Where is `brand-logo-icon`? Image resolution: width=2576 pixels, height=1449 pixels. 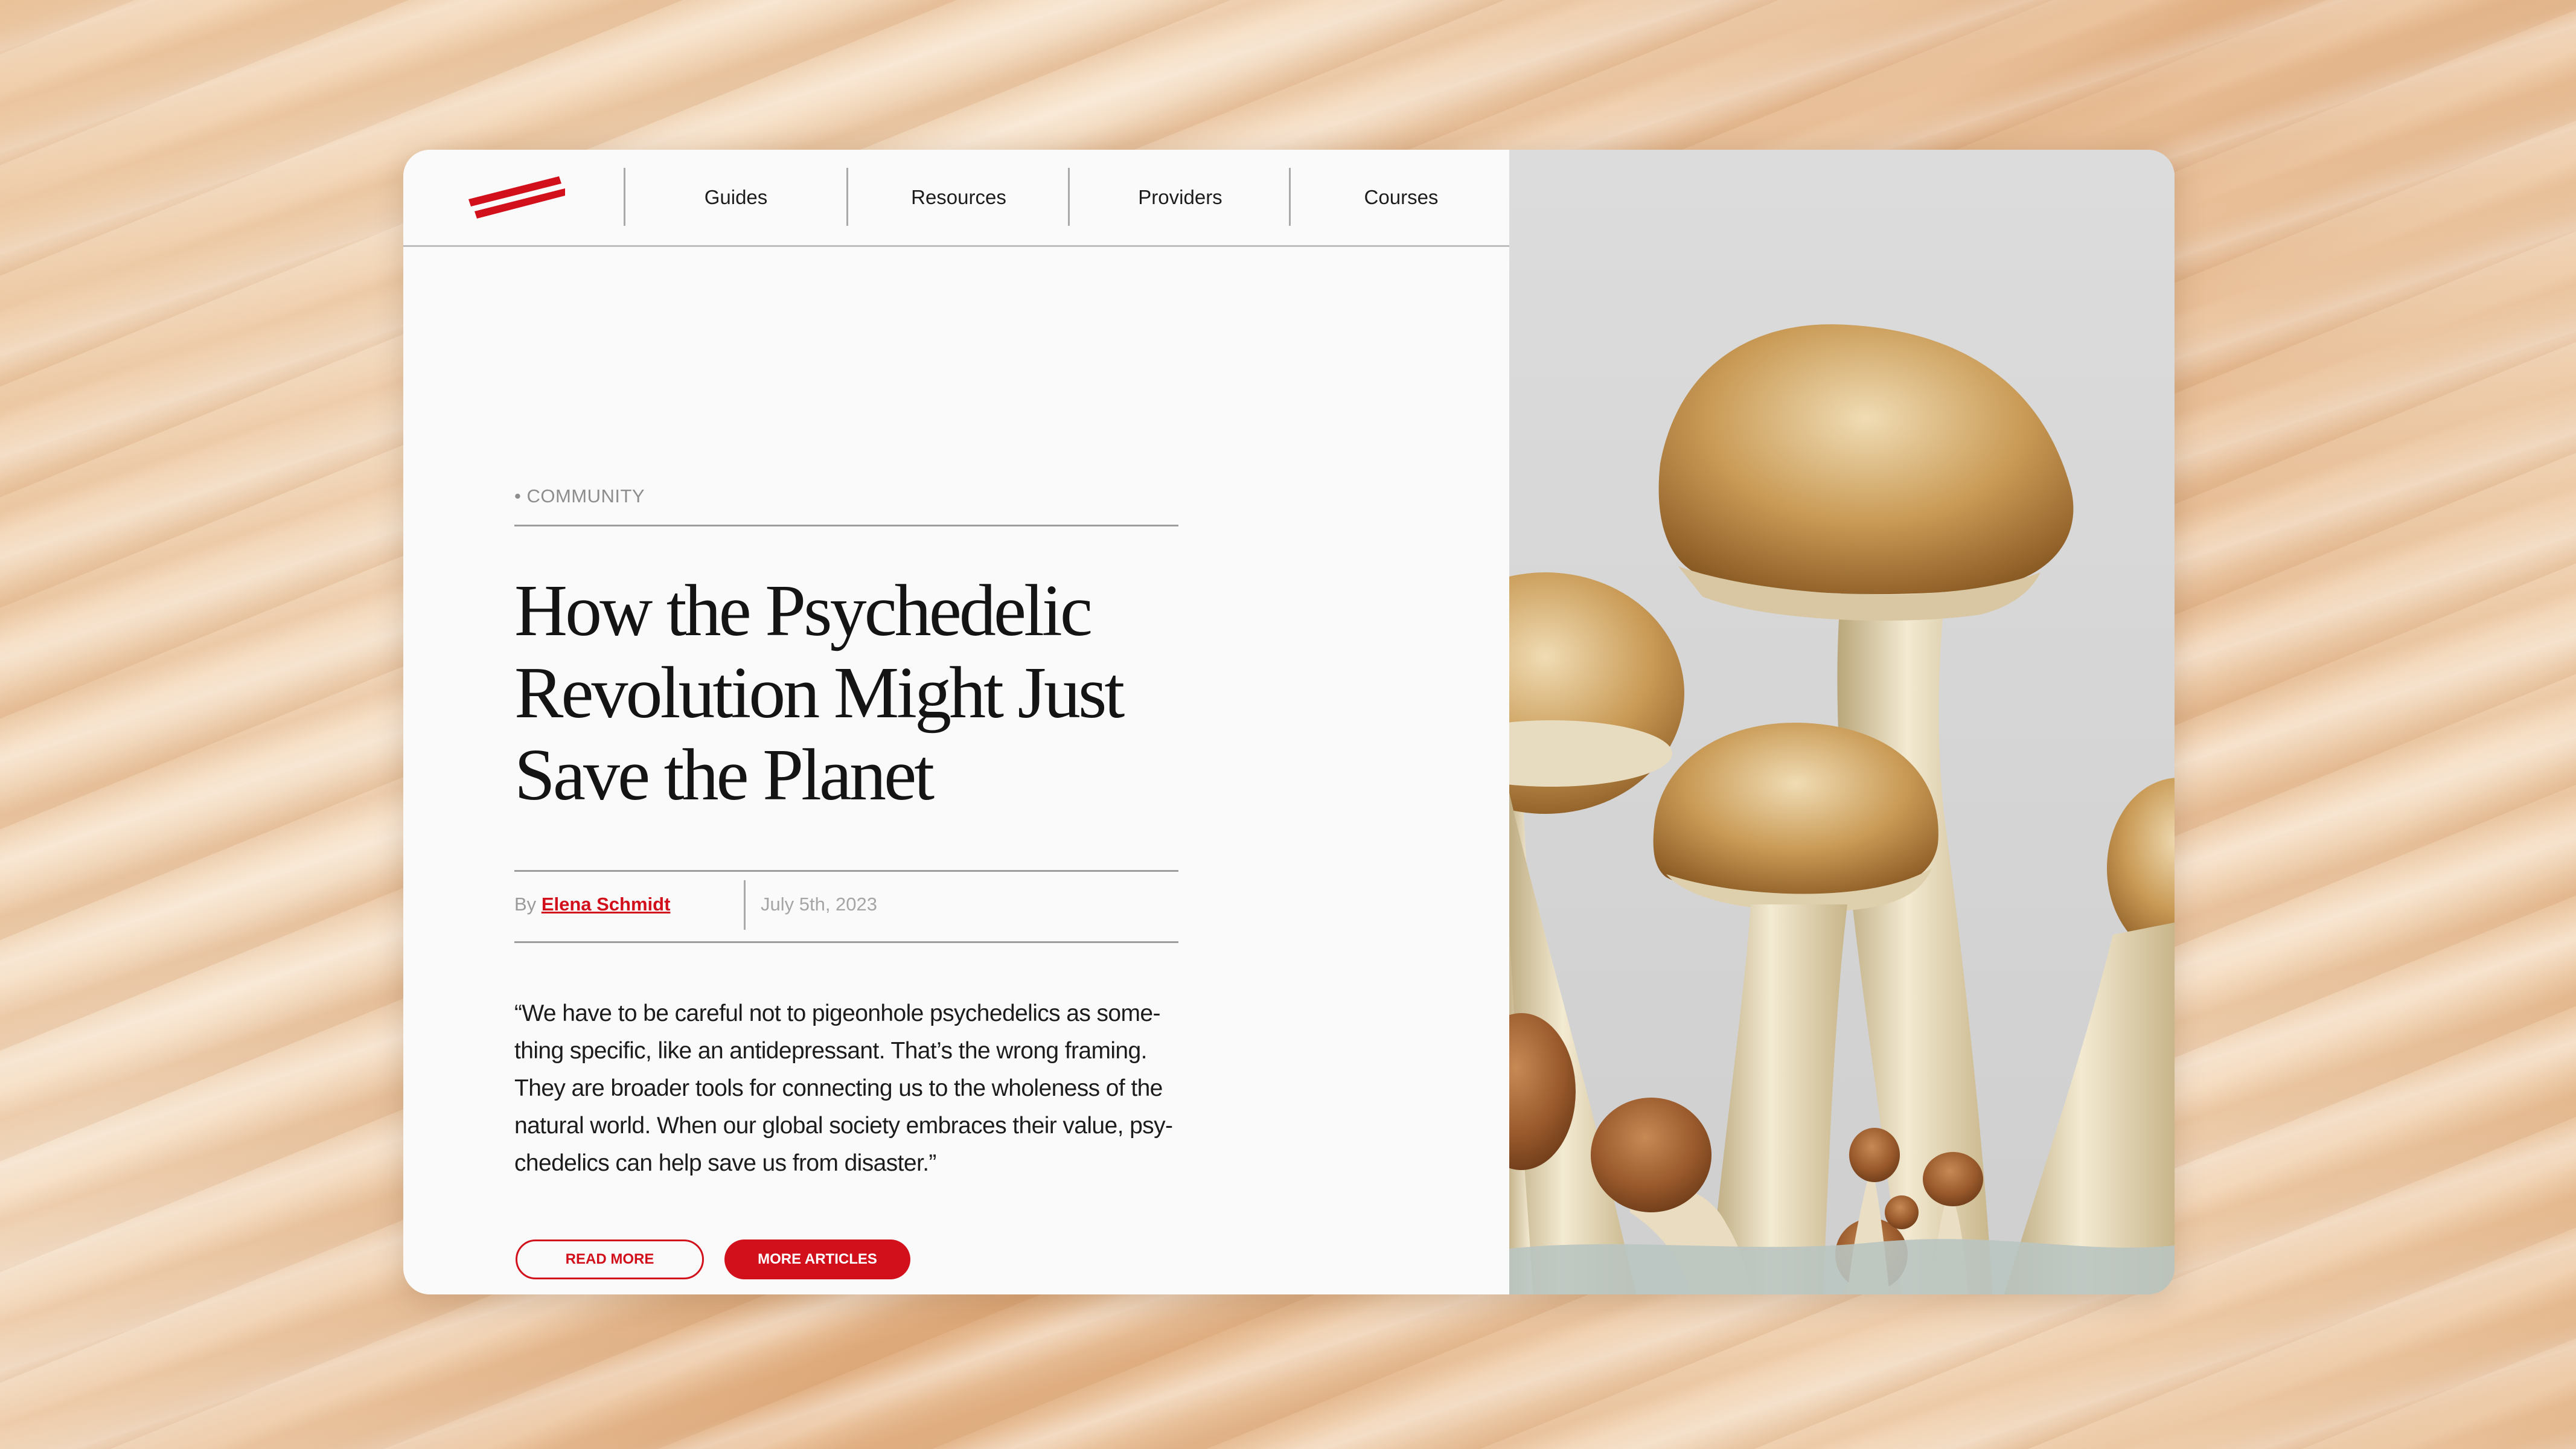
brand-logo-icon is located at coordinates (516, 197).